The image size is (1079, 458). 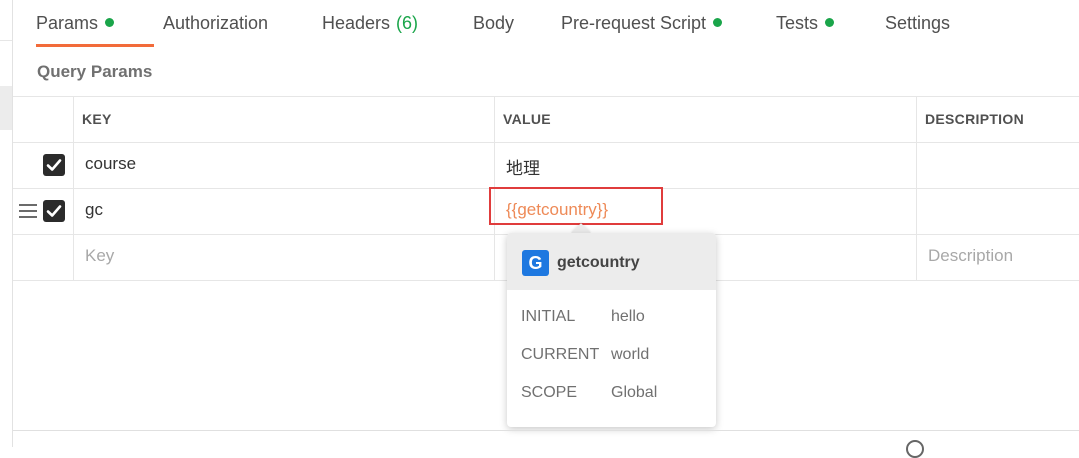 I want to click on tab-headers: Headers (6), so click(x=370, y=23).